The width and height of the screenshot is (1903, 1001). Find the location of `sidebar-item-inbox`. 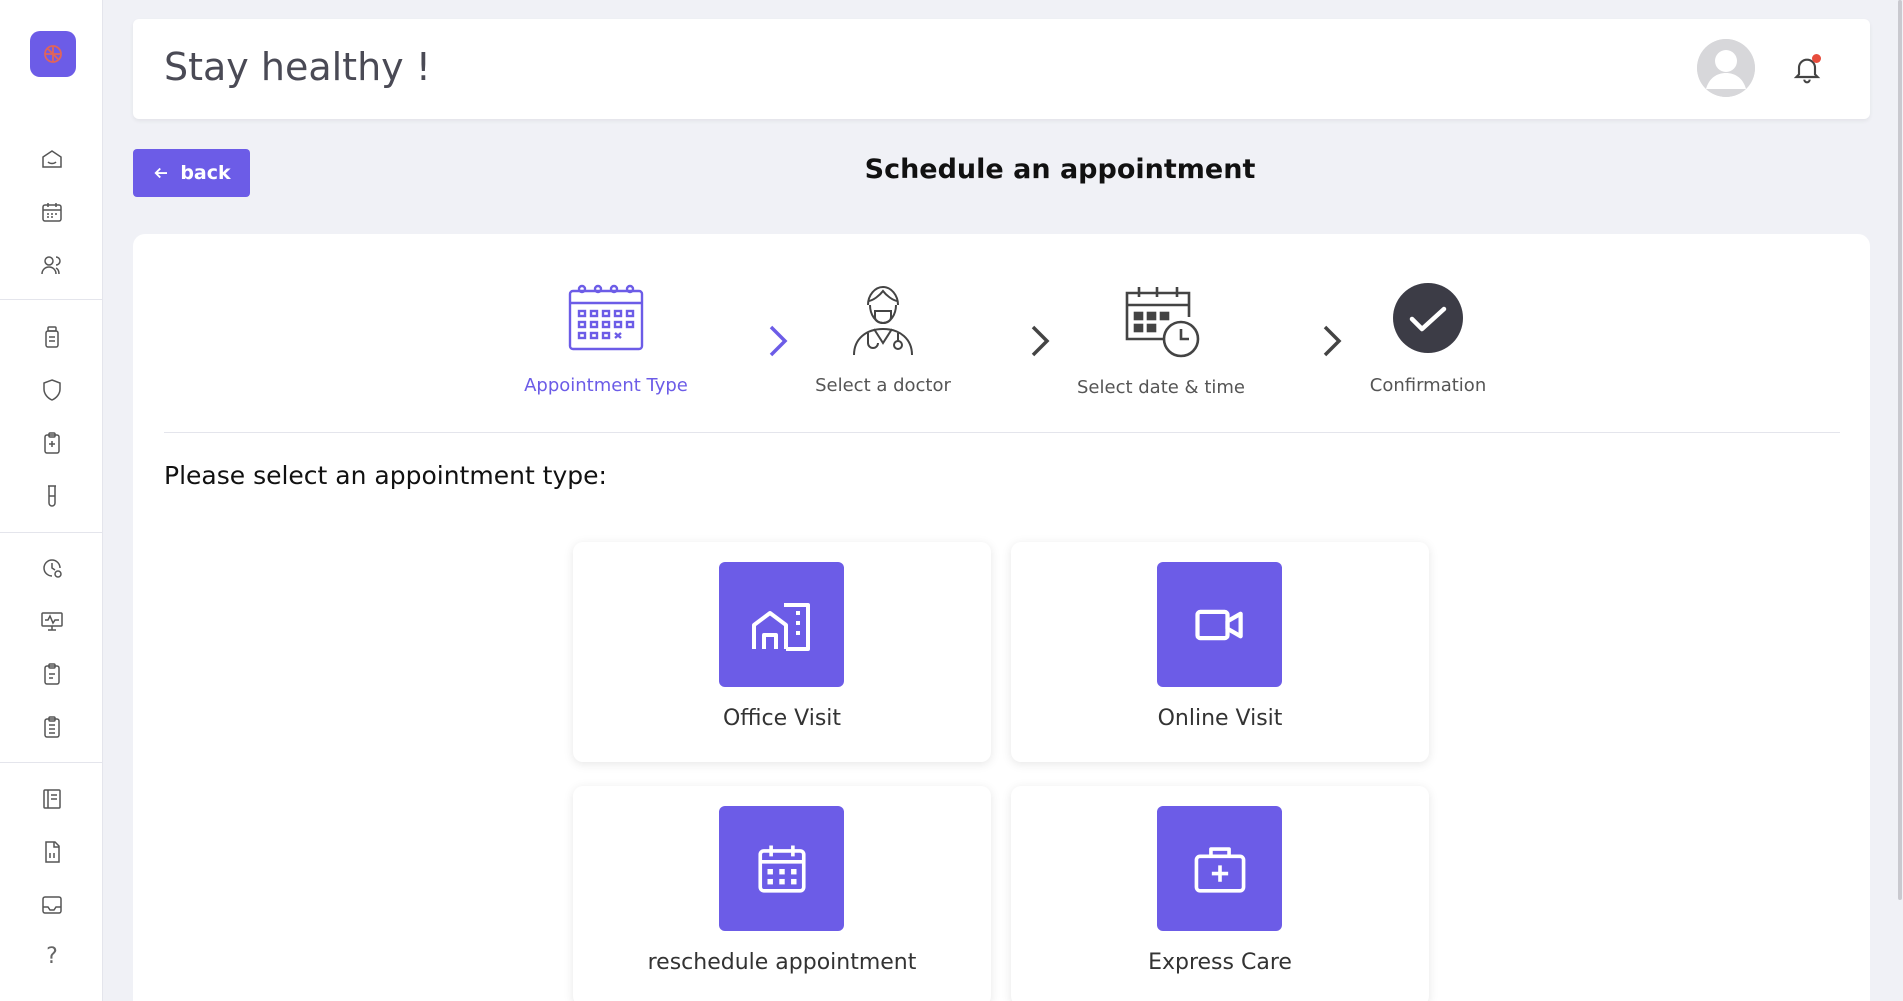

sidebar-item-inbox is located at coordinates (52, 905).